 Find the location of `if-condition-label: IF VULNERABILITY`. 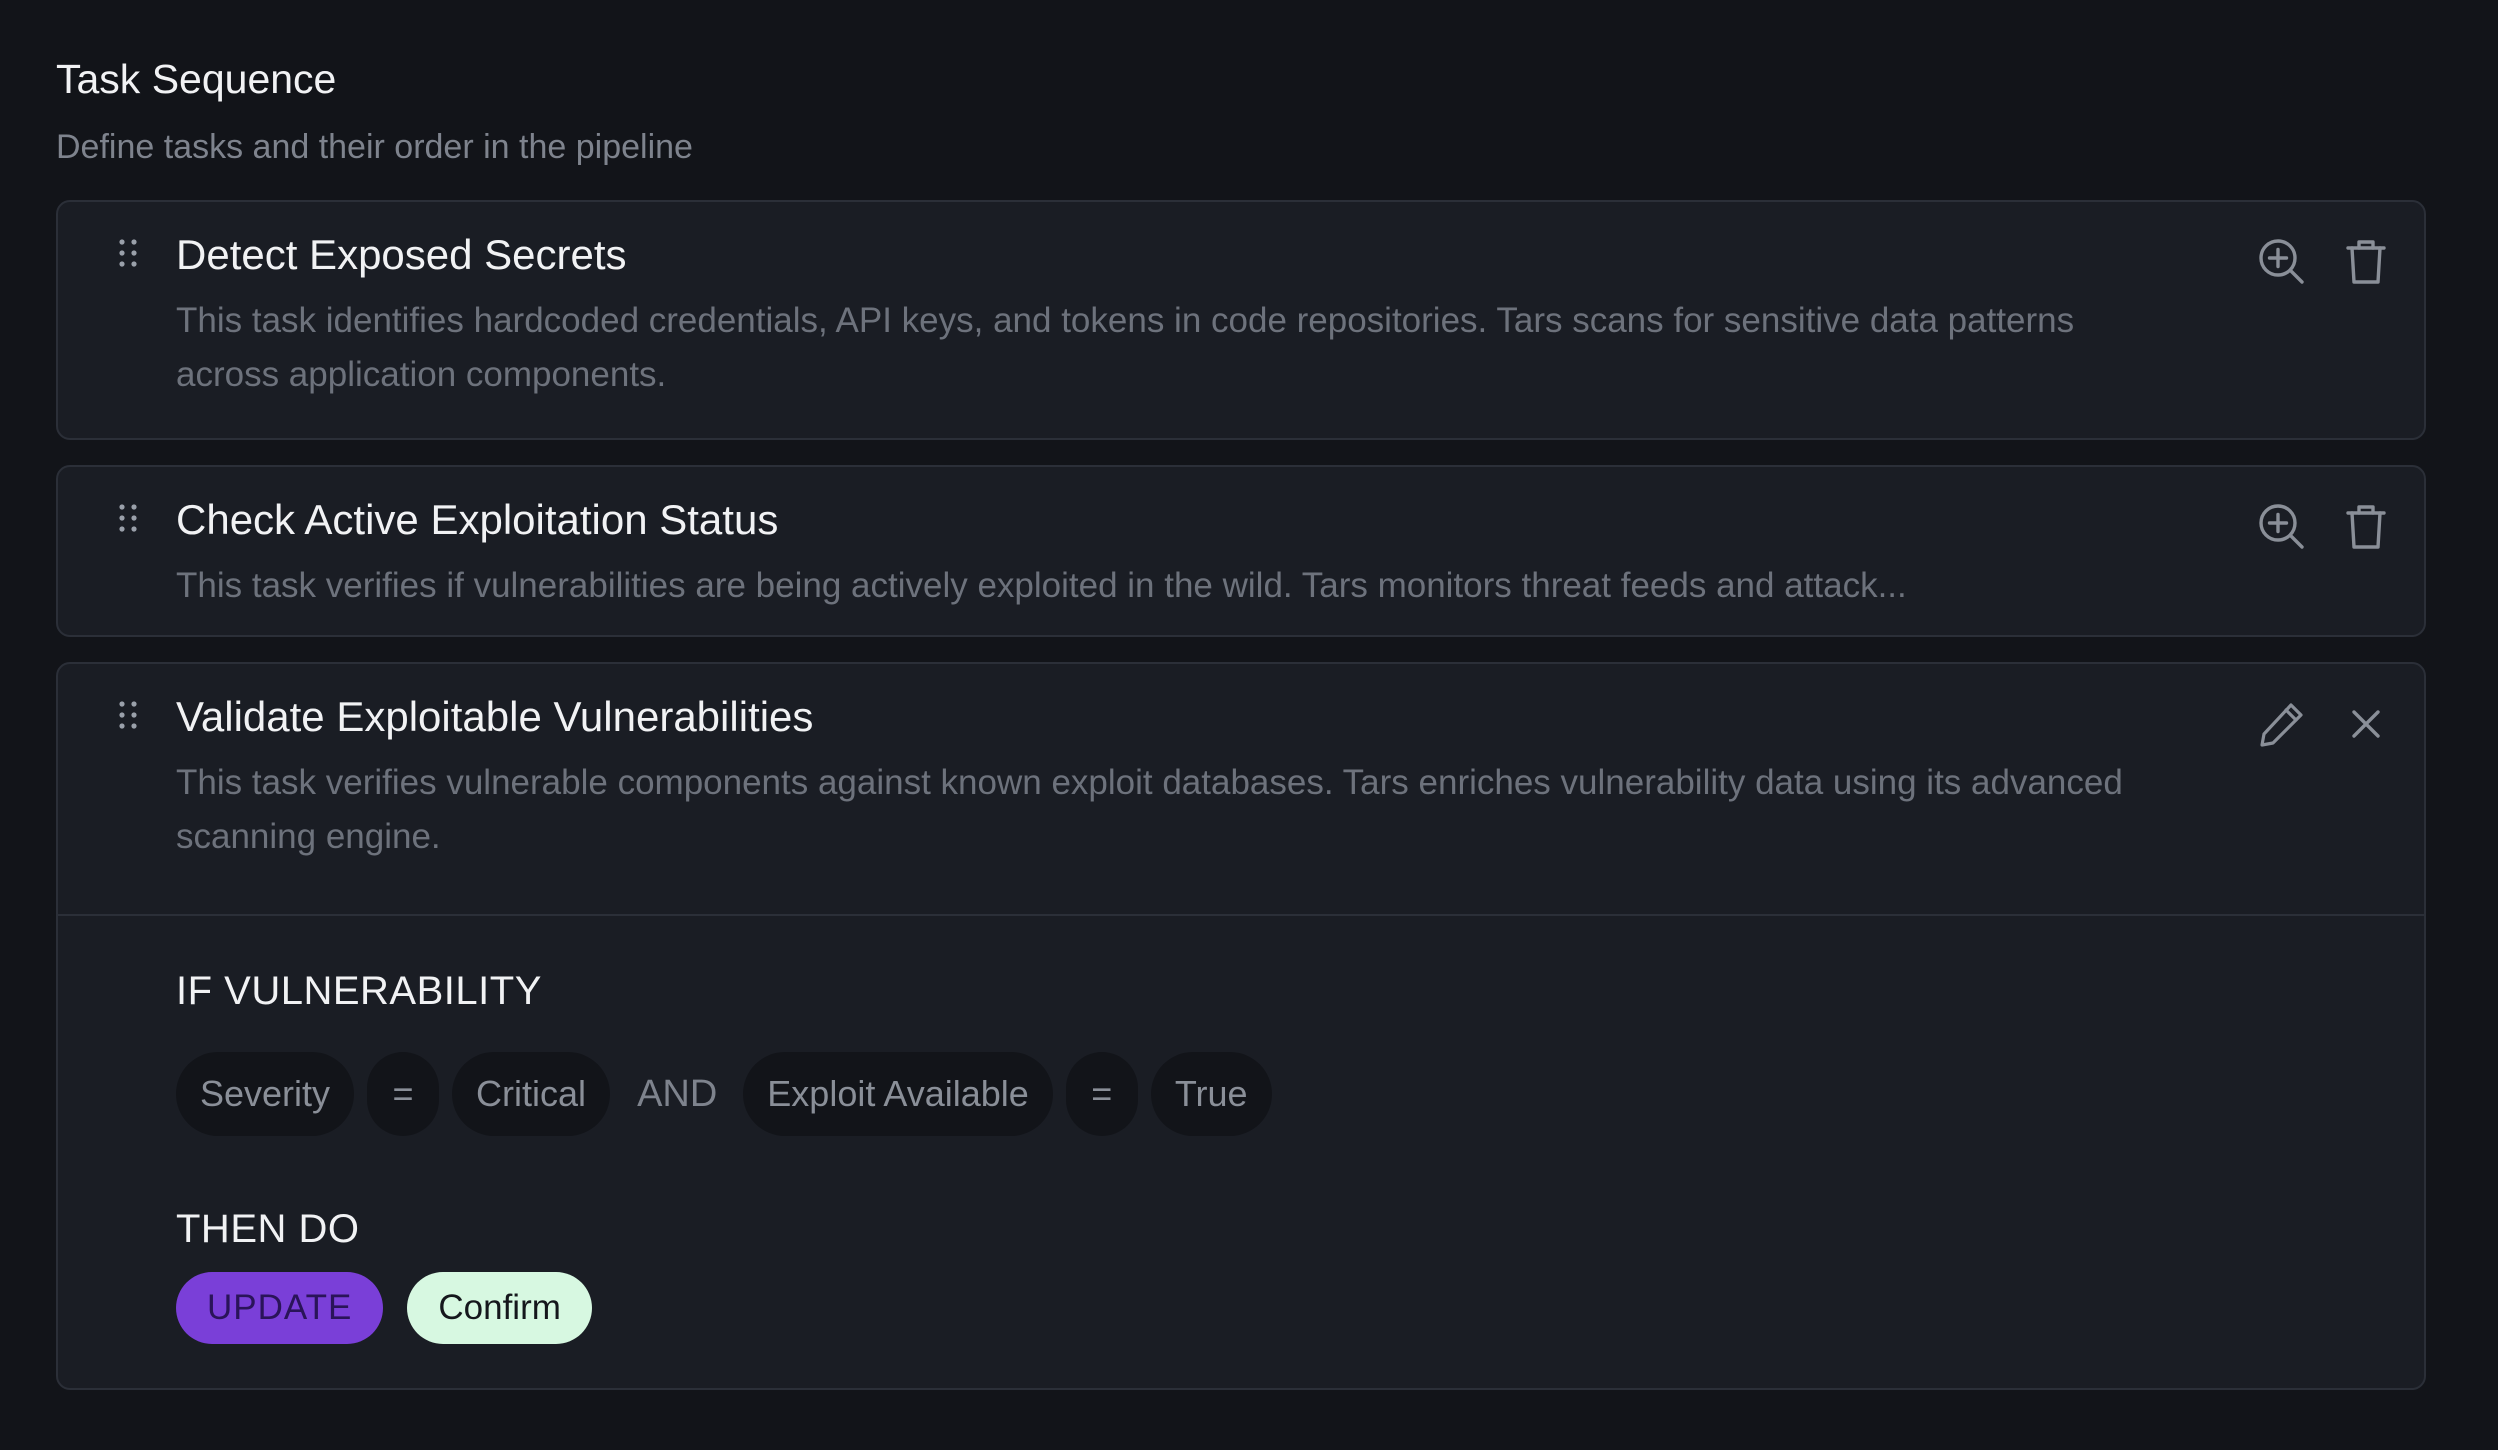

if-condition-label: IF VULNERABILITY is located at coordinates (359, 991).